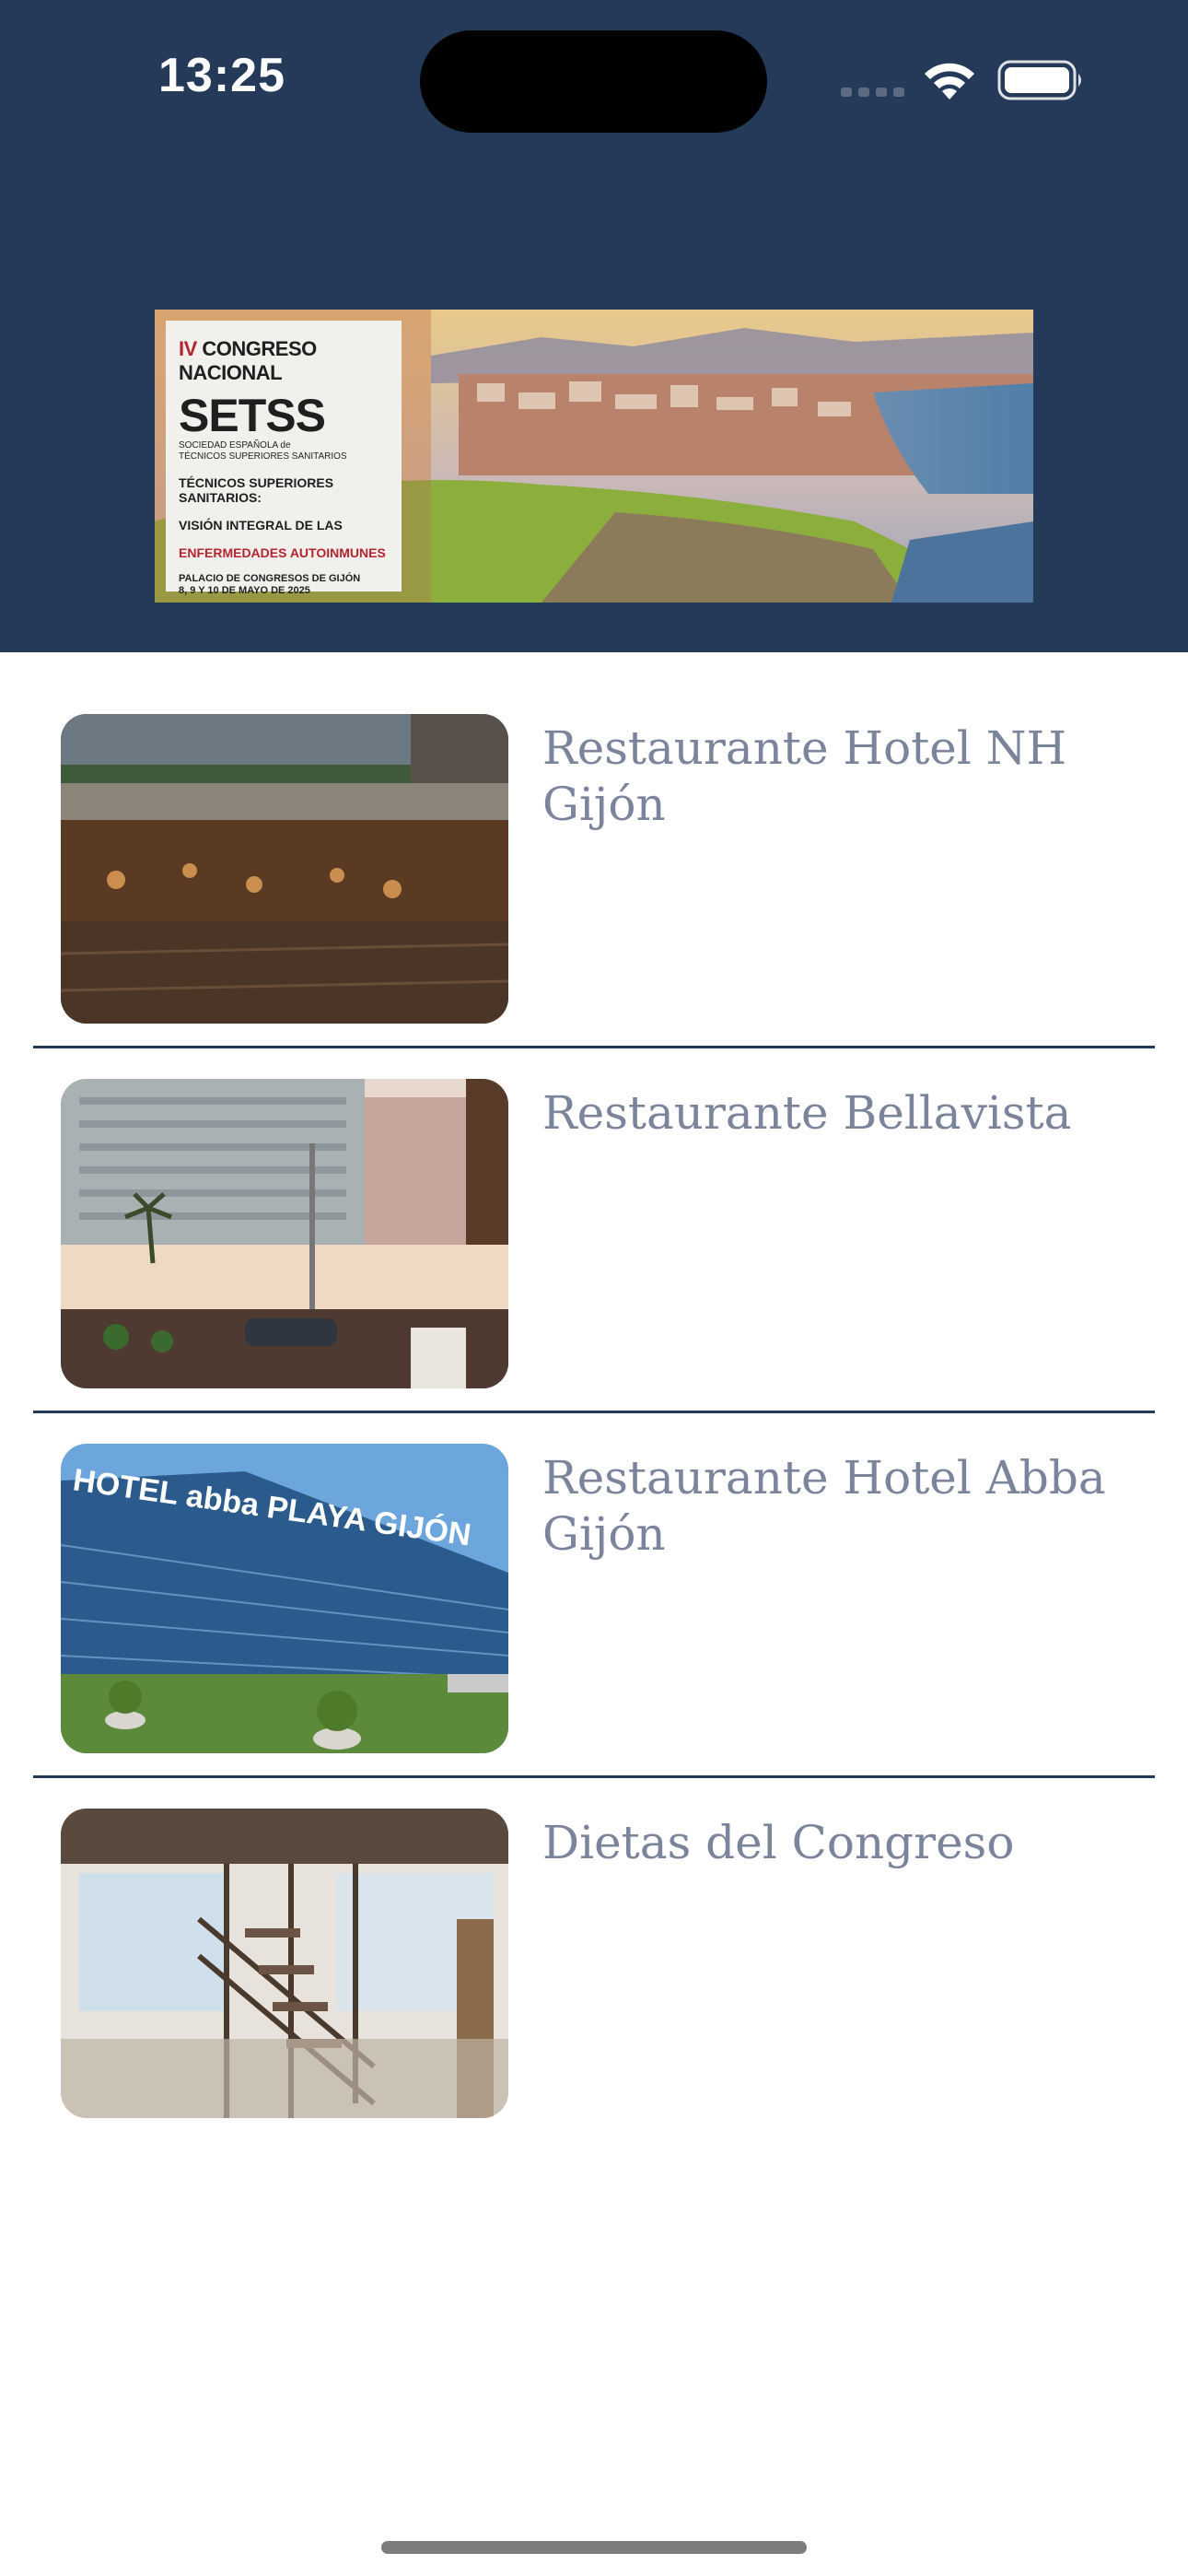  Describe the element at coordinates (282, 552) in the screenshot. I see `congress-subtitle-3: ENFERMEDADES AUTOINMUNES` at that location.